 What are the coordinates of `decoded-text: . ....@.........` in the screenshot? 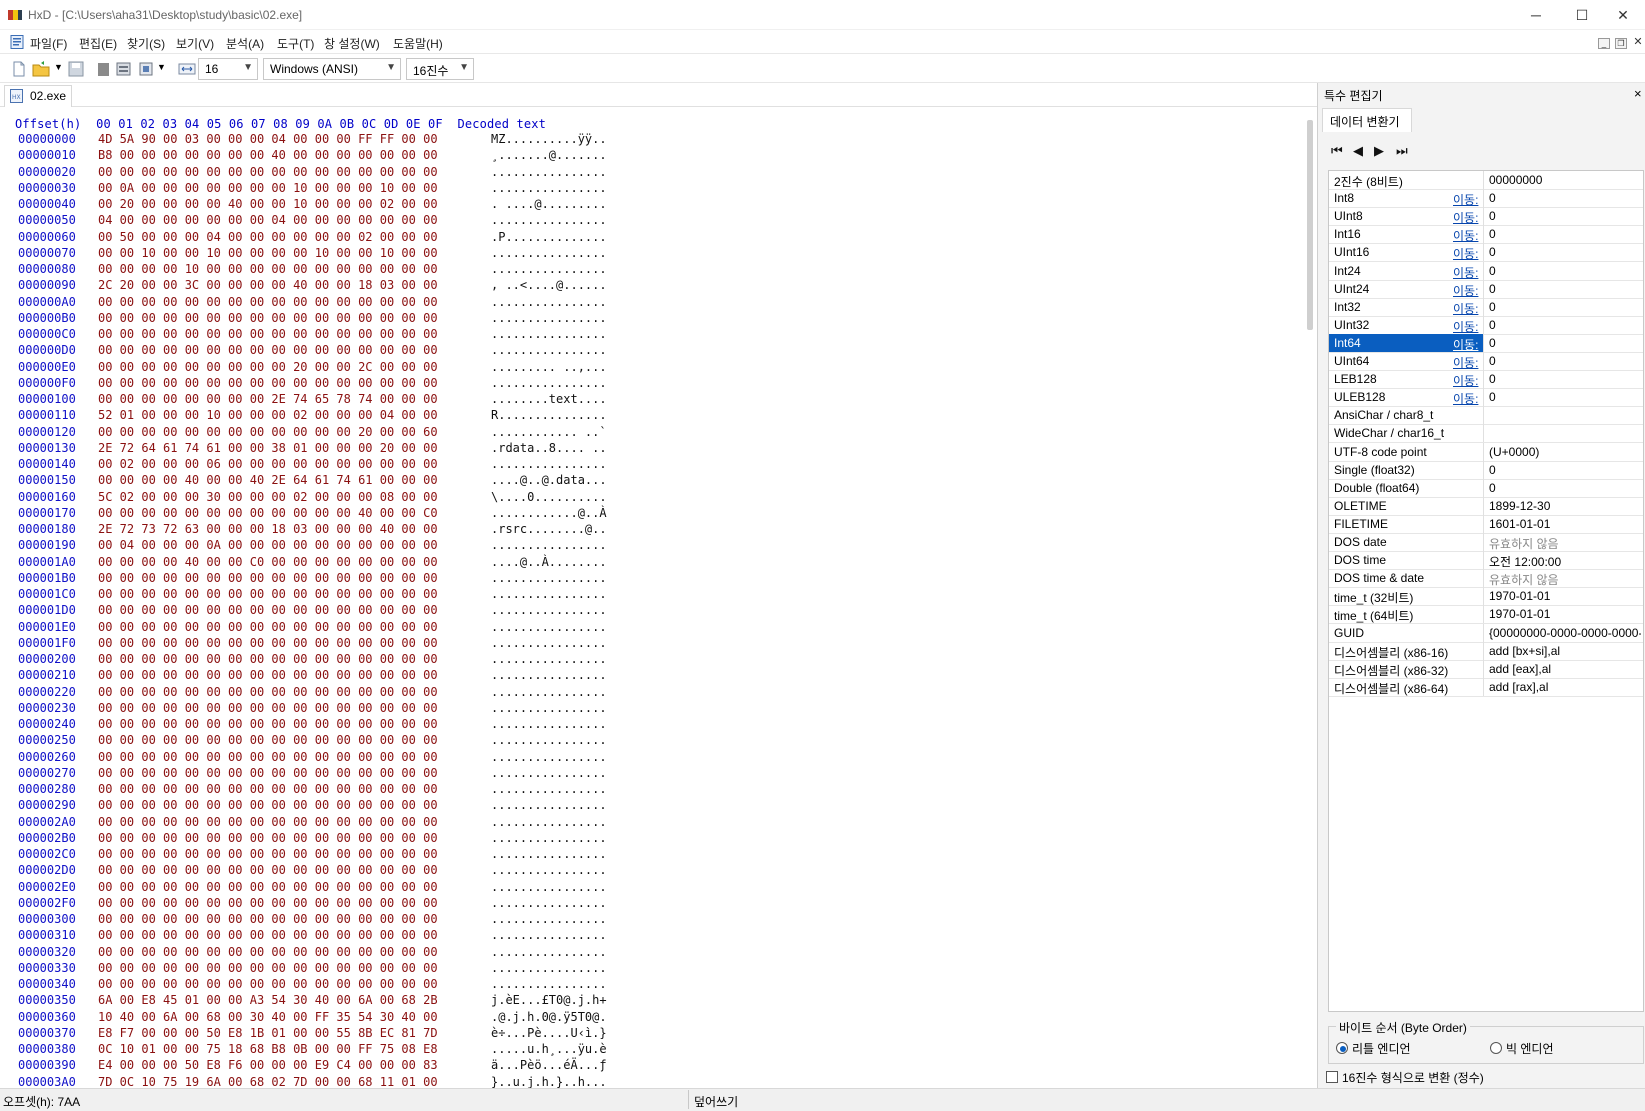 It's located at (549, 204).